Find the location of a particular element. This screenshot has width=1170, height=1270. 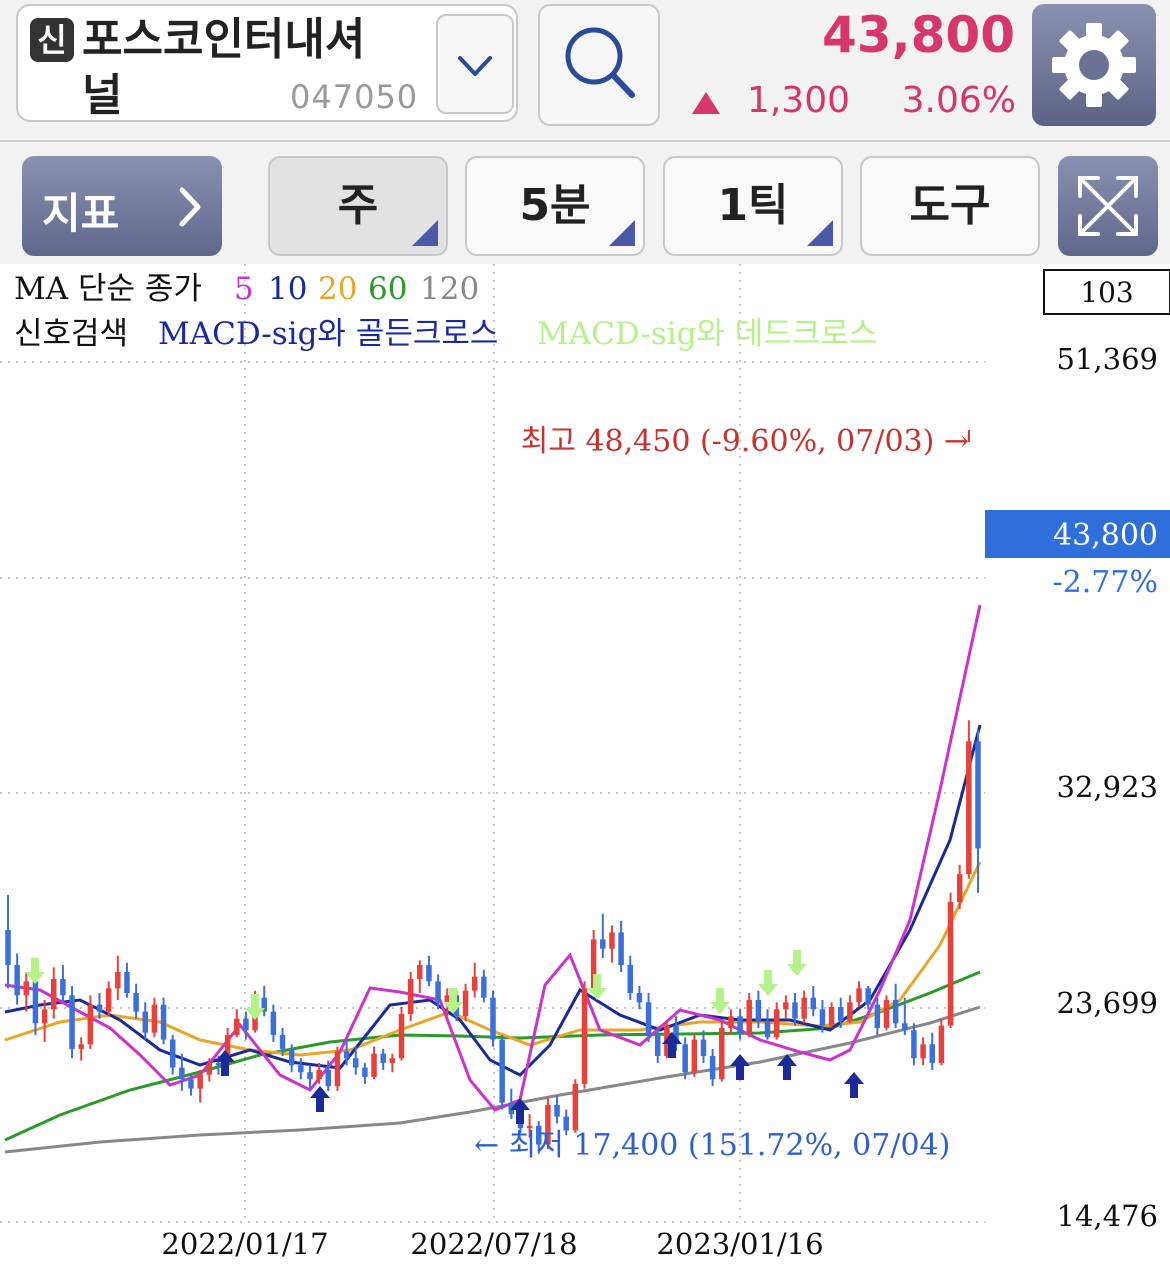

dead-cross-legend: MACD-sig와 데드크로스 is located at coordinates (707, 334).